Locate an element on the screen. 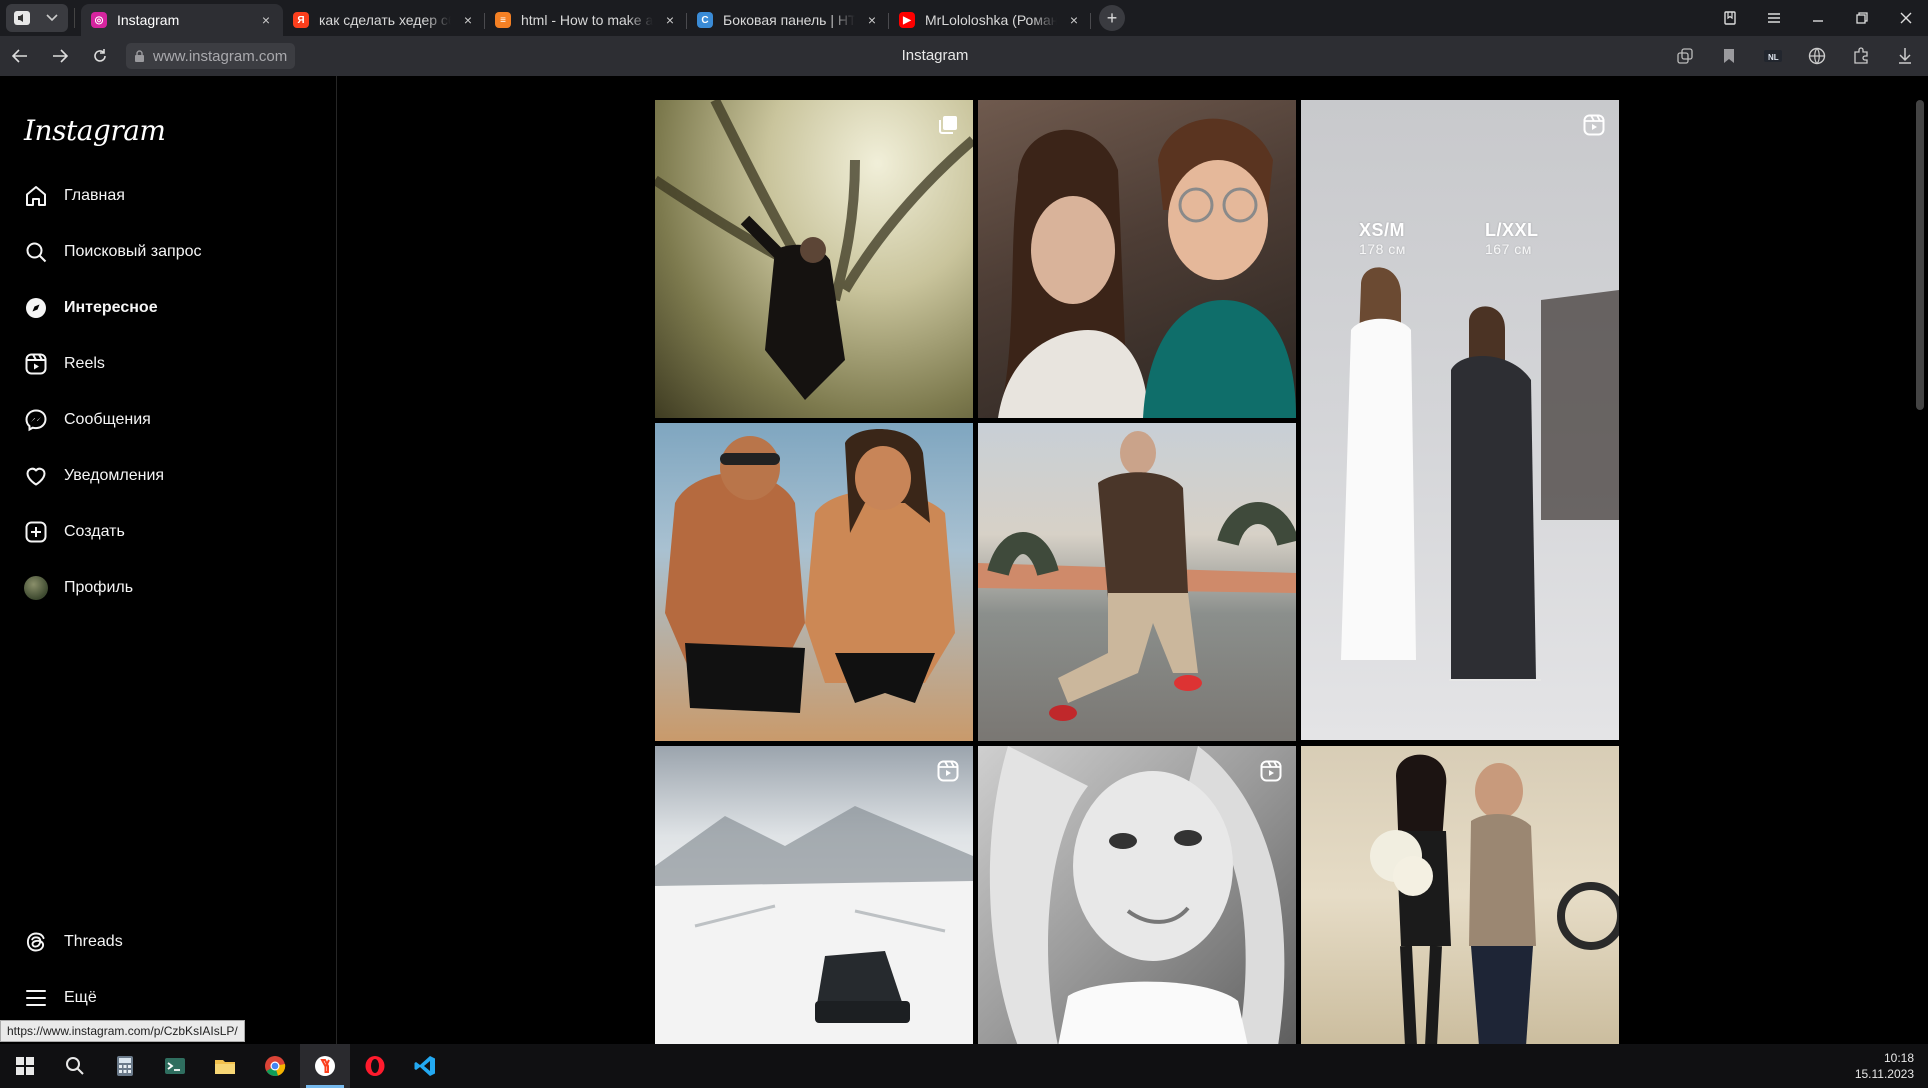 The height and width of the screenshot is (1088, 1928). windows-start-icon is located at coordinates (25, 1066).